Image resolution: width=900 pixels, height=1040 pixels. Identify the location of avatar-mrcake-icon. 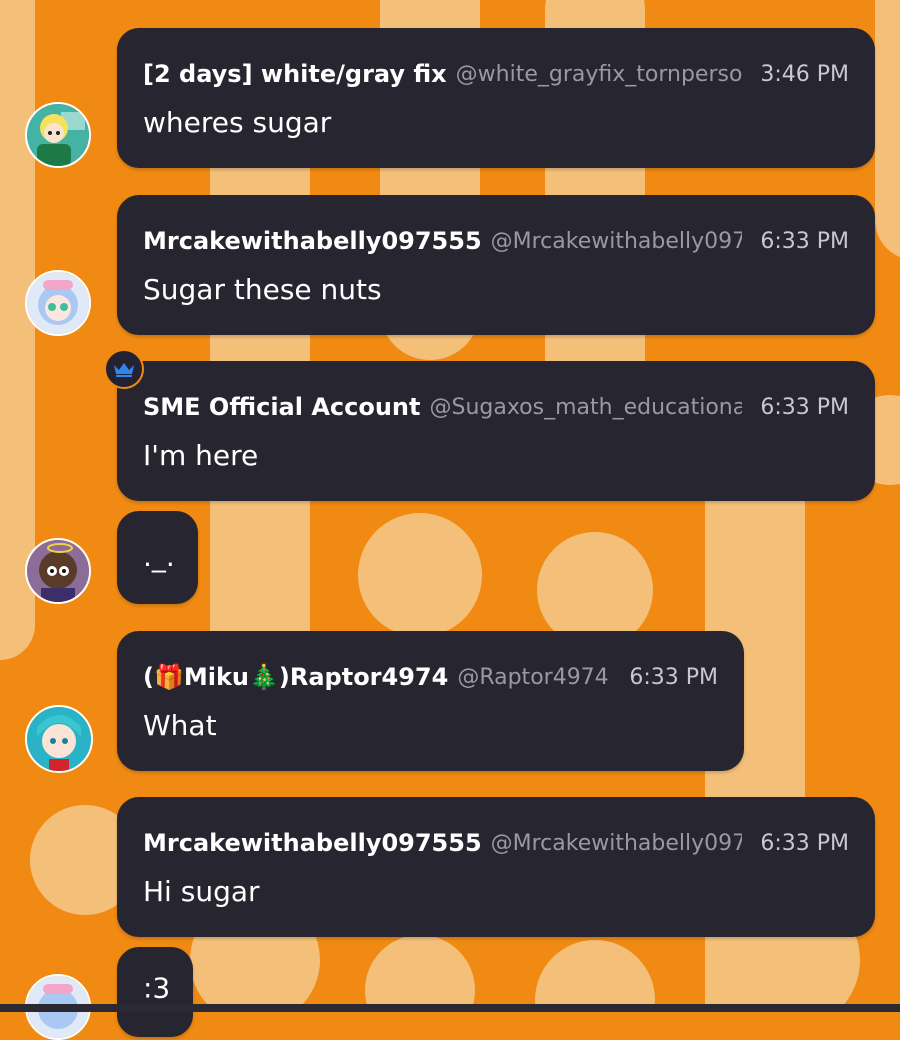
(58, 303).